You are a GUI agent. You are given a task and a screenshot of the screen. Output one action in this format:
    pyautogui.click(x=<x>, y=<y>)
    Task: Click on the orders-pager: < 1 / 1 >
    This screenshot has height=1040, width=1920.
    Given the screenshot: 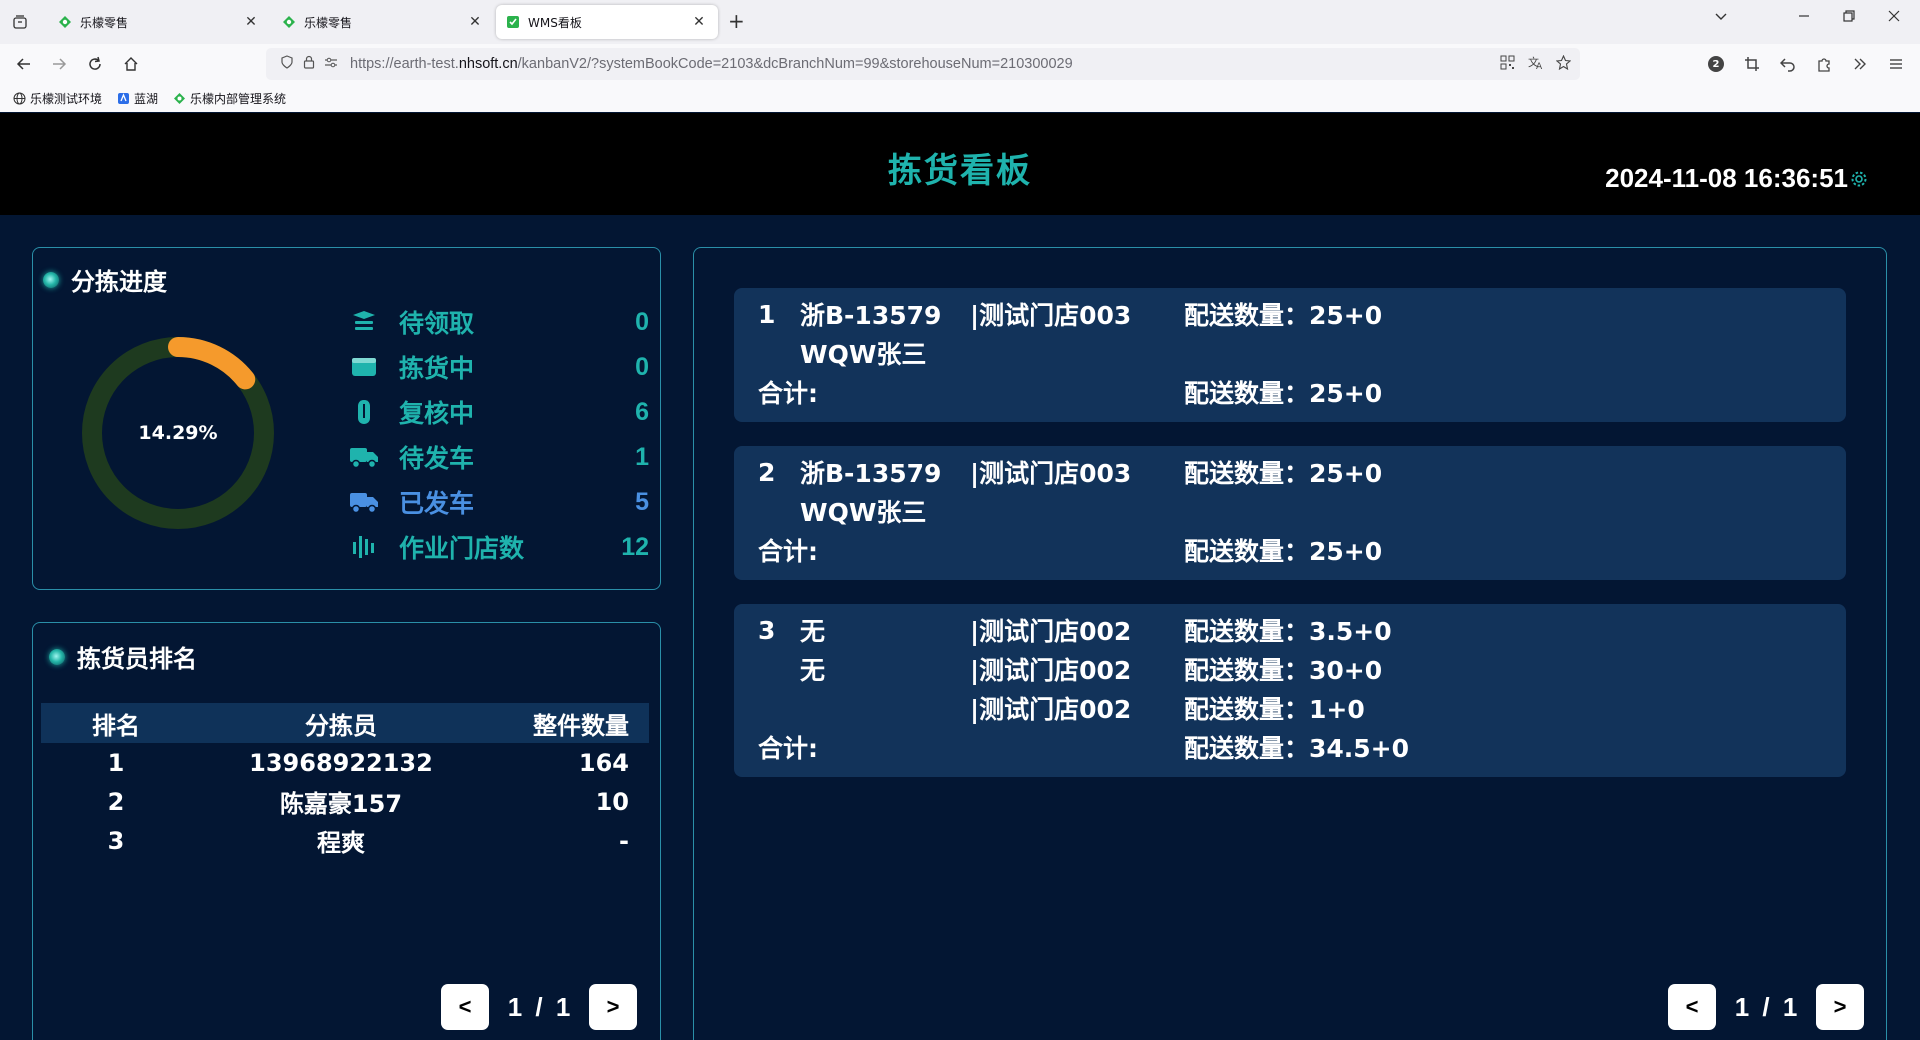 What is the action you would take?
    pyautogui.click(x=1766, y=1007)
    